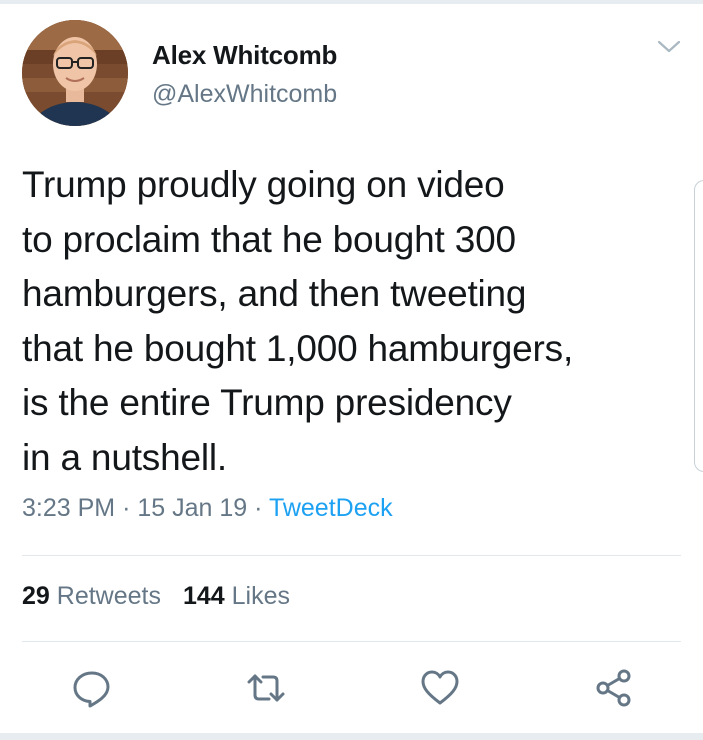 This screenshot has height=740, width=703. What do you see at coordinates (108, 596) in the screenshot?
I see `retweets-label: Retweets` at bounding box center [108, 596].